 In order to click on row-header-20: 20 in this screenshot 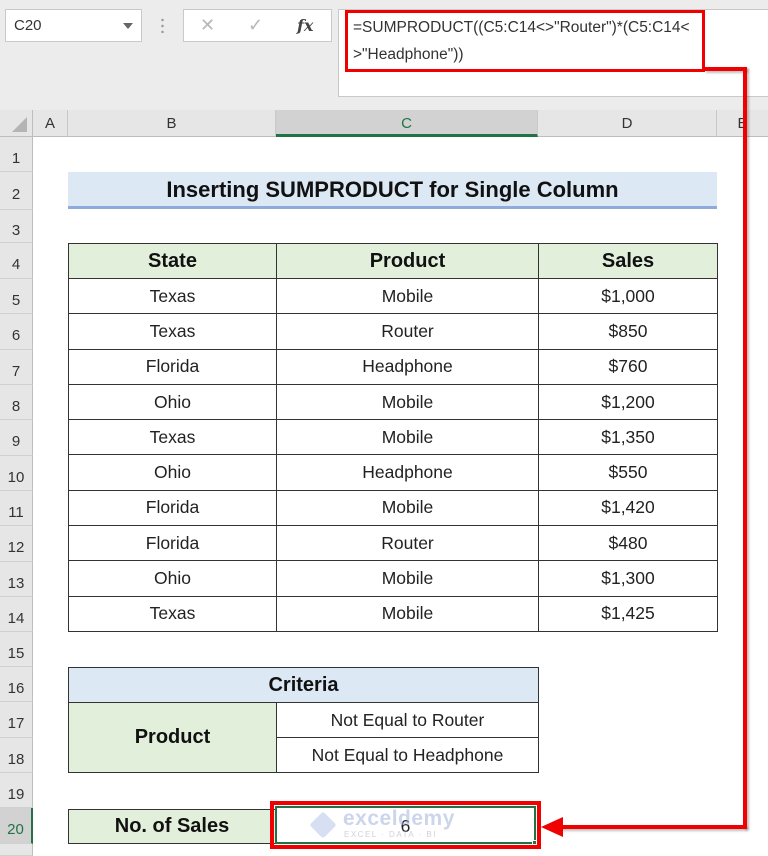, I will do `click(16, 826)`.